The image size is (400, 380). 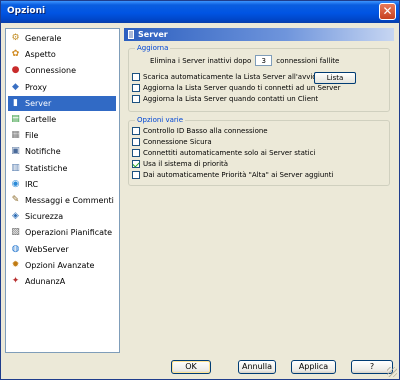 What do you see at coordinates (15, 264) in the screenshot?
I see `advanced-options-icon: ✹` at bounding box center [15, 264].